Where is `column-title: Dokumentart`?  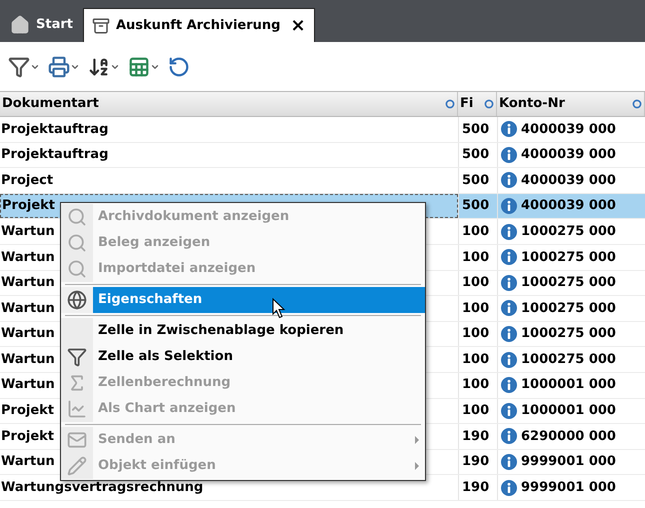
column-title: Dokumentart is located at coordinates (50, 104).